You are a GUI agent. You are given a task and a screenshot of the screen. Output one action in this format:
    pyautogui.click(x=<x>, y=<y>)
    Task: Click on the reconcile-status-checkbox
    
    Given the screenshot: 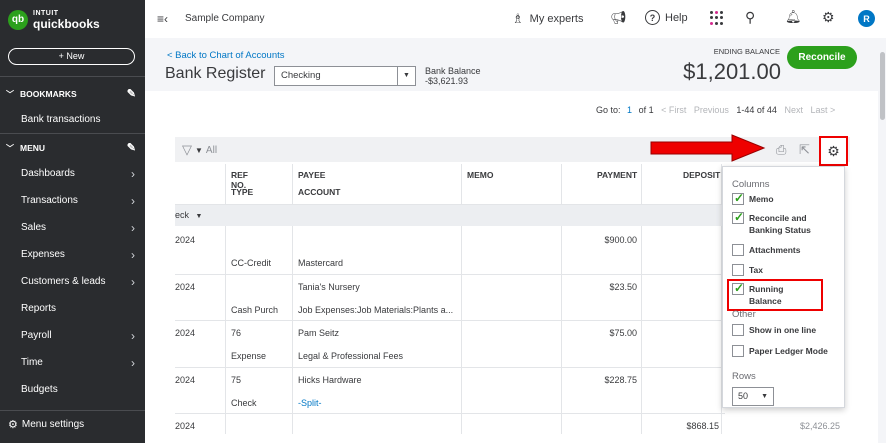 What is the action you would take?
    pyautogui.click(x=738, y=217)
    